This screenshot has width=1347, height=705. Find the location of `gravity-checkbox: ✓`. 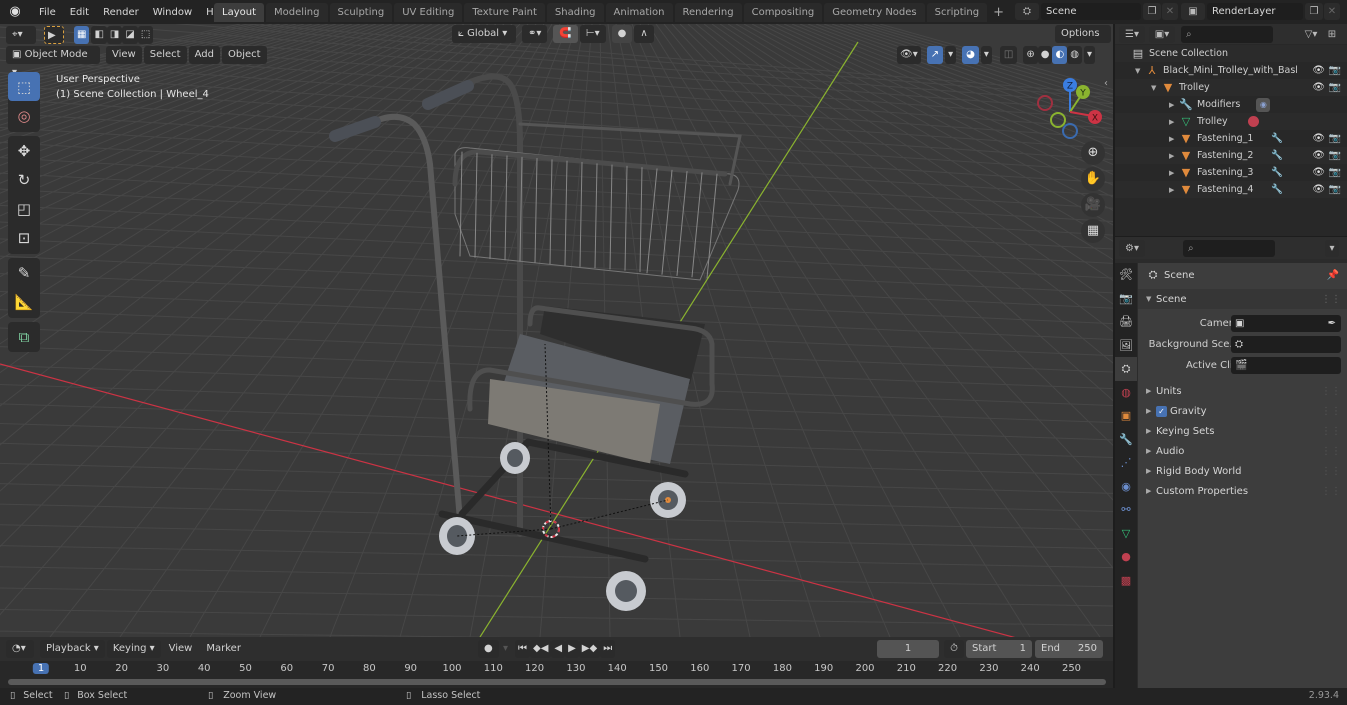

gravity-checkbox: ✓ is located at coordinates (1161, 411).